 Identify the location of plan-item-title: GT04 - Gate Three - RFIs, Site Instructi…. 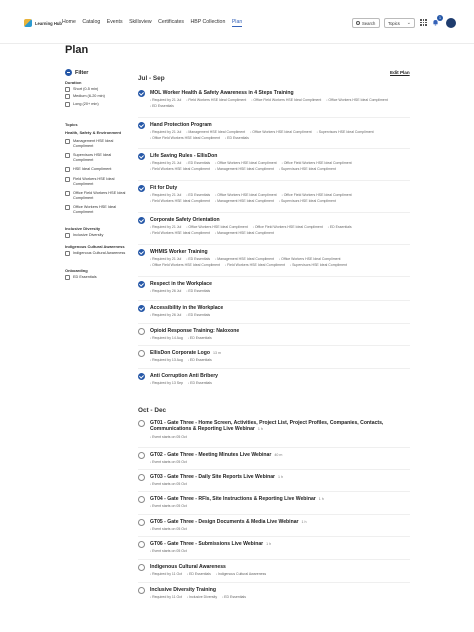
(279, 499).